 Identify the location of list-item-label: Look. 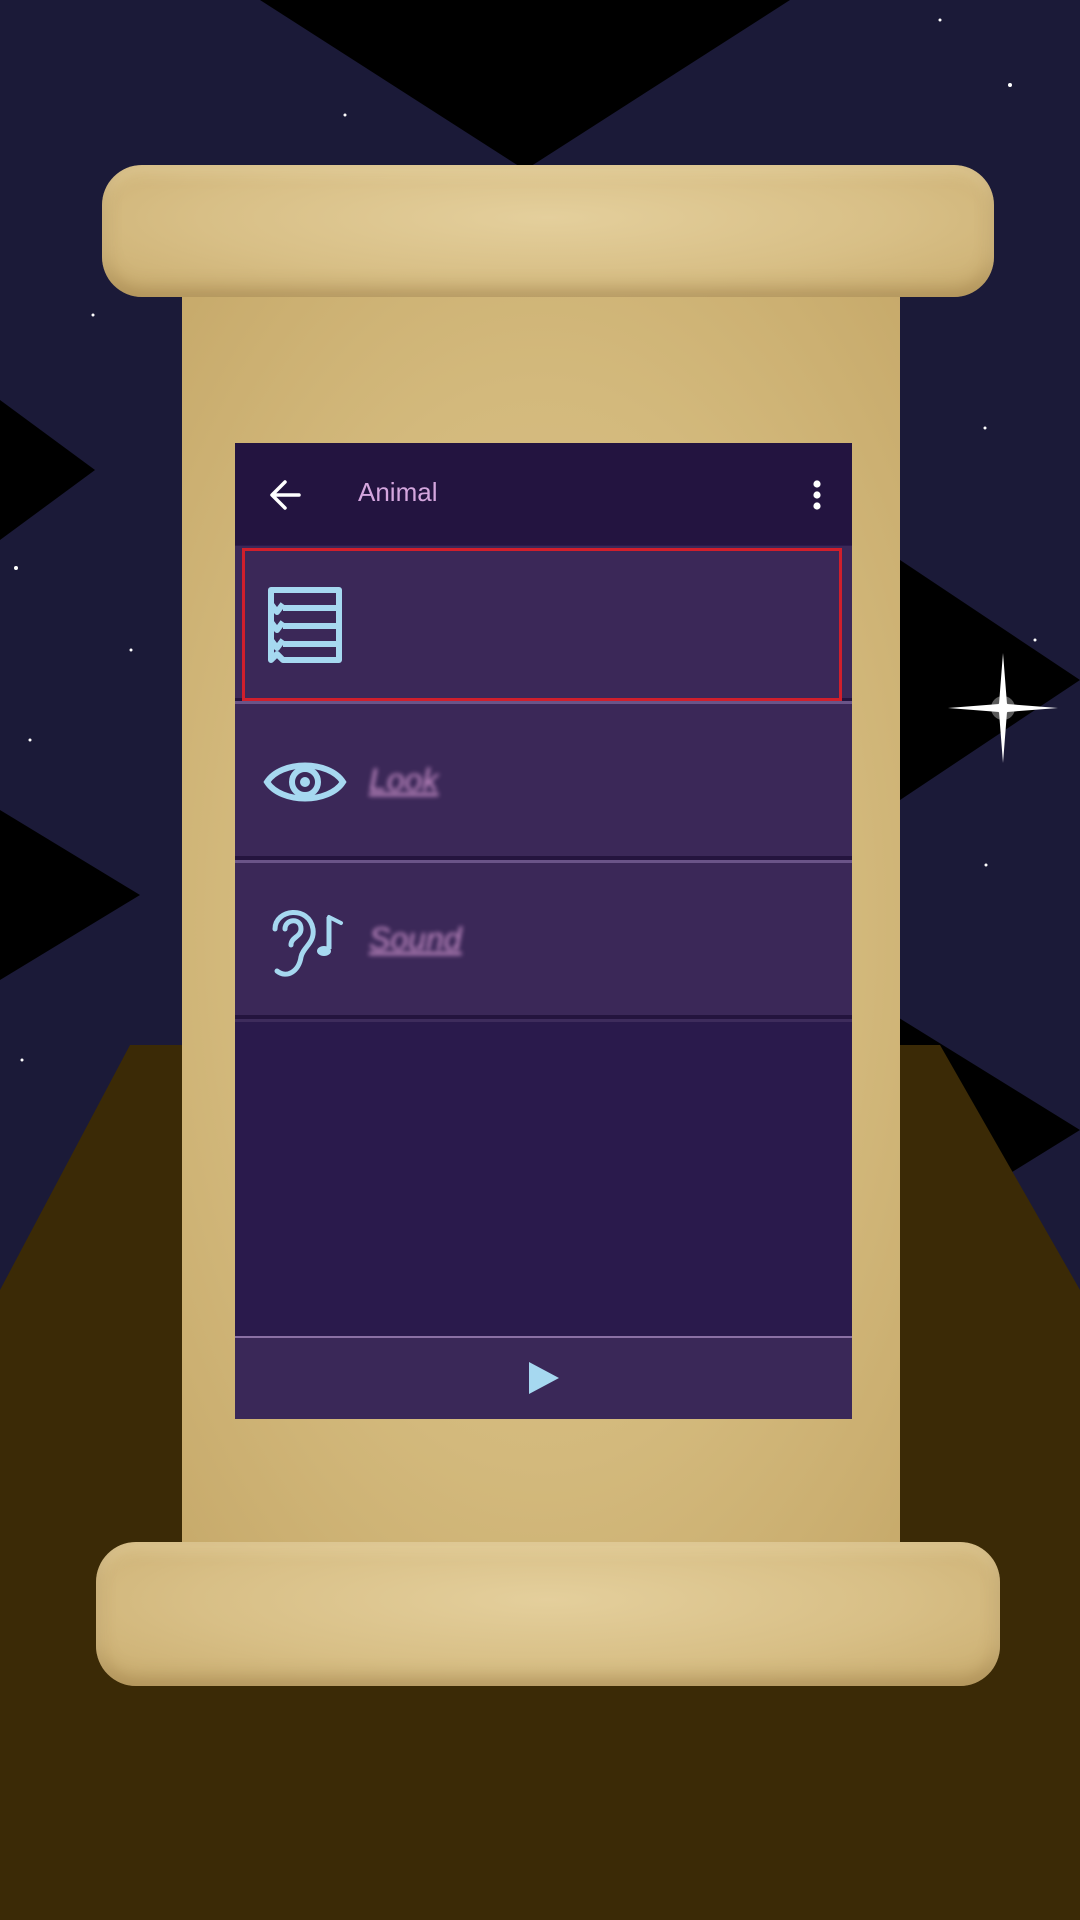
(404, 780).